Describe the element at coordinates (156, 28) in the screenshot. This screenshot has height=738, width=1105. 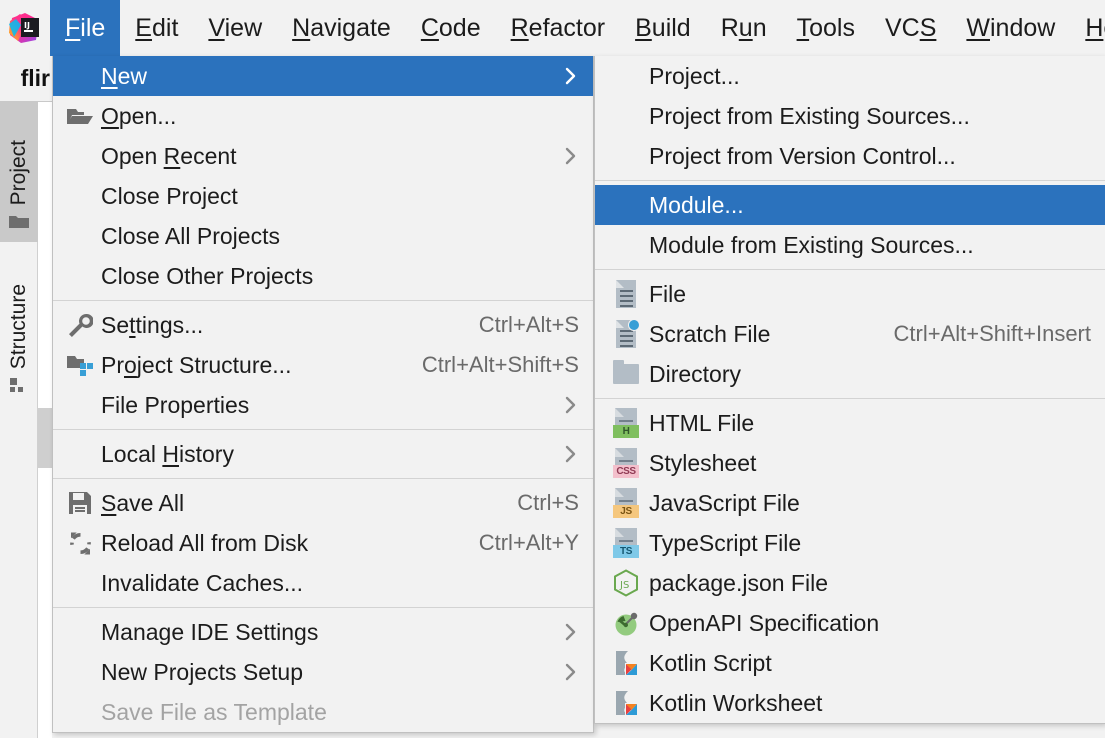
I see `menubar-item-edit: Edit` at that location.